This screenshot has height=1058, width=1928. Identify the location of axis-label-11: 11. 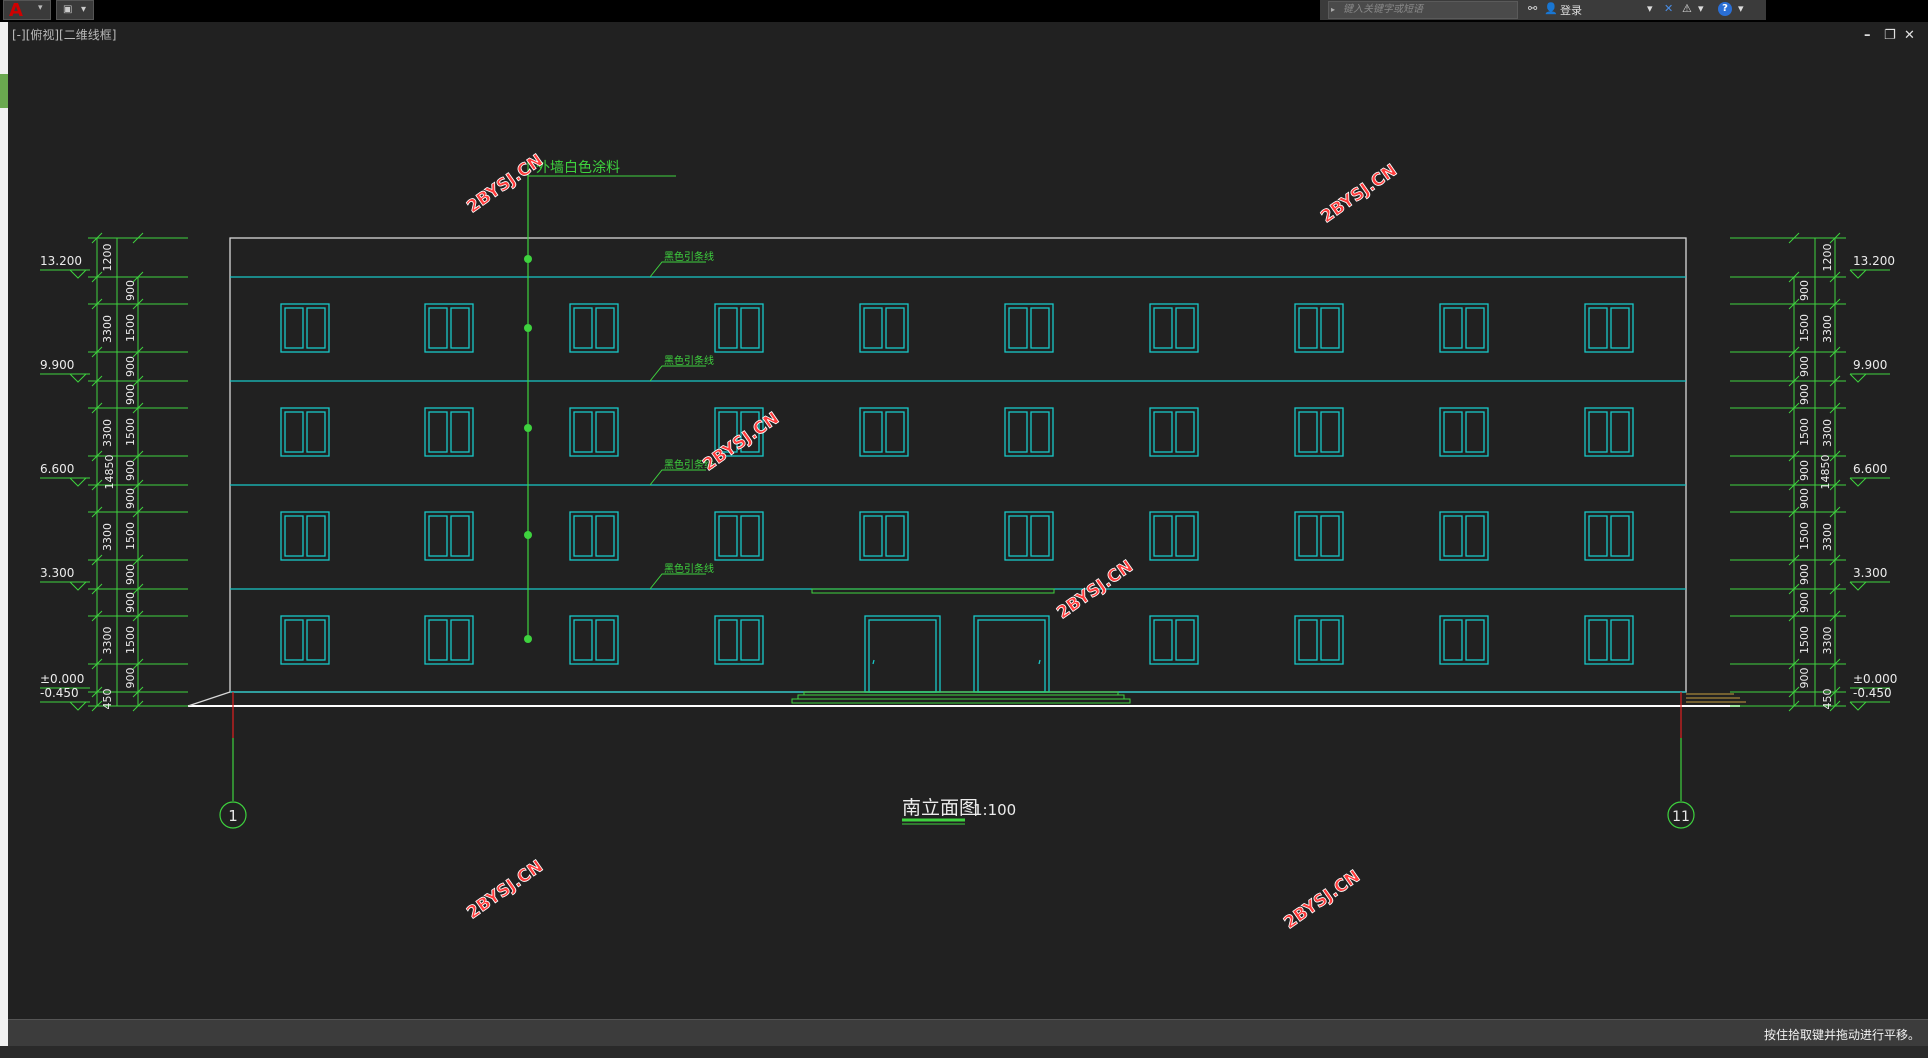
(1681, 817).